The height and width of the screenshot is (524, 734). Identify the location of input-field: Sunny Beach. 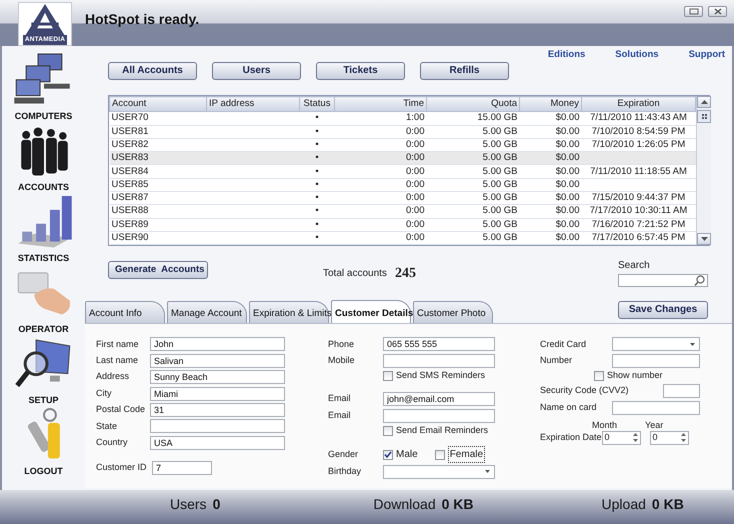
(217, 377).